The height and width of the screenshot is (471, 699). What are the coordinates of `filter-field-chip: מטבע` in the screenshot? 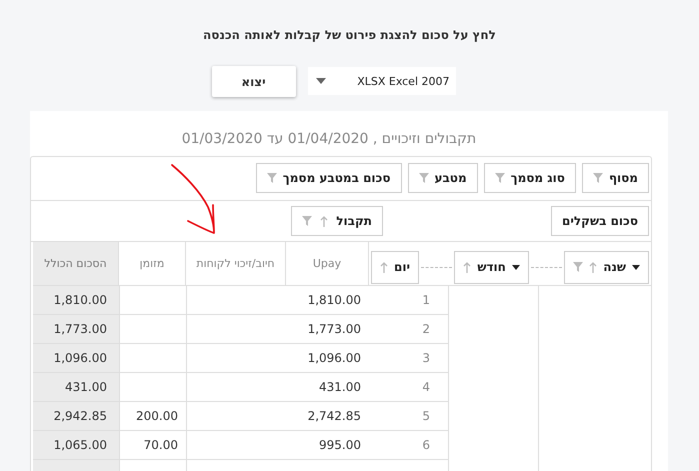 It's located at (443, 178).